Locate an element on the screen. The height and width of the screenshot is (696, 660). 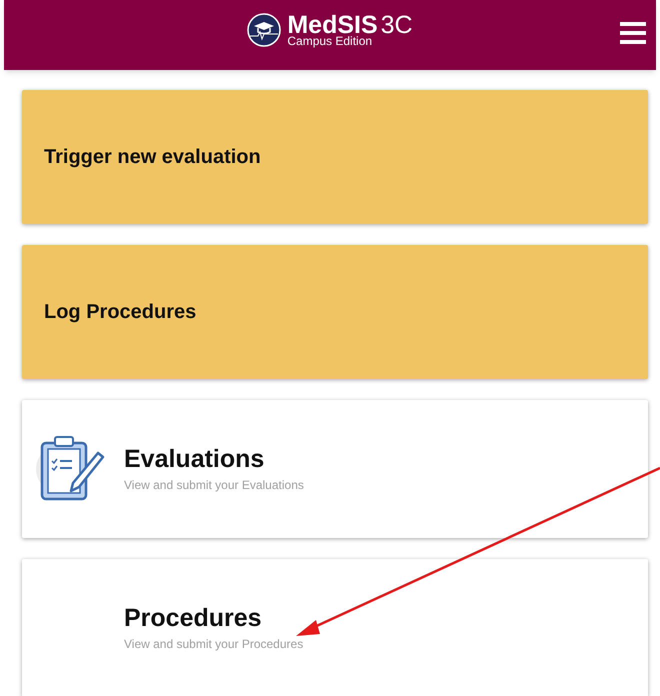
card-subtitle: View and submit your Procedures is located at coordinates (214, 644).